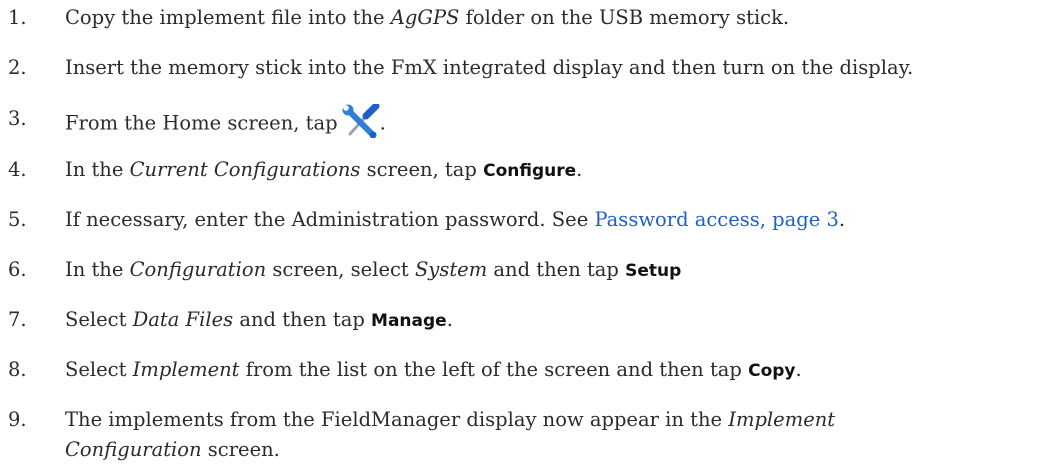 This screenshot has height=474, width=1061. What do you see at coordinates (17, 67) in the screenshot?
I see `step-number: 2.` at bounding box center [17, 67].